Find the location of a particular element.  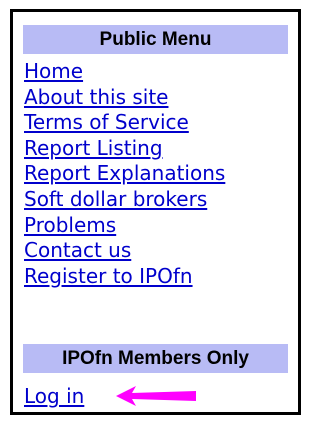

arrow-left-icon is located at coordinates (156, 396).